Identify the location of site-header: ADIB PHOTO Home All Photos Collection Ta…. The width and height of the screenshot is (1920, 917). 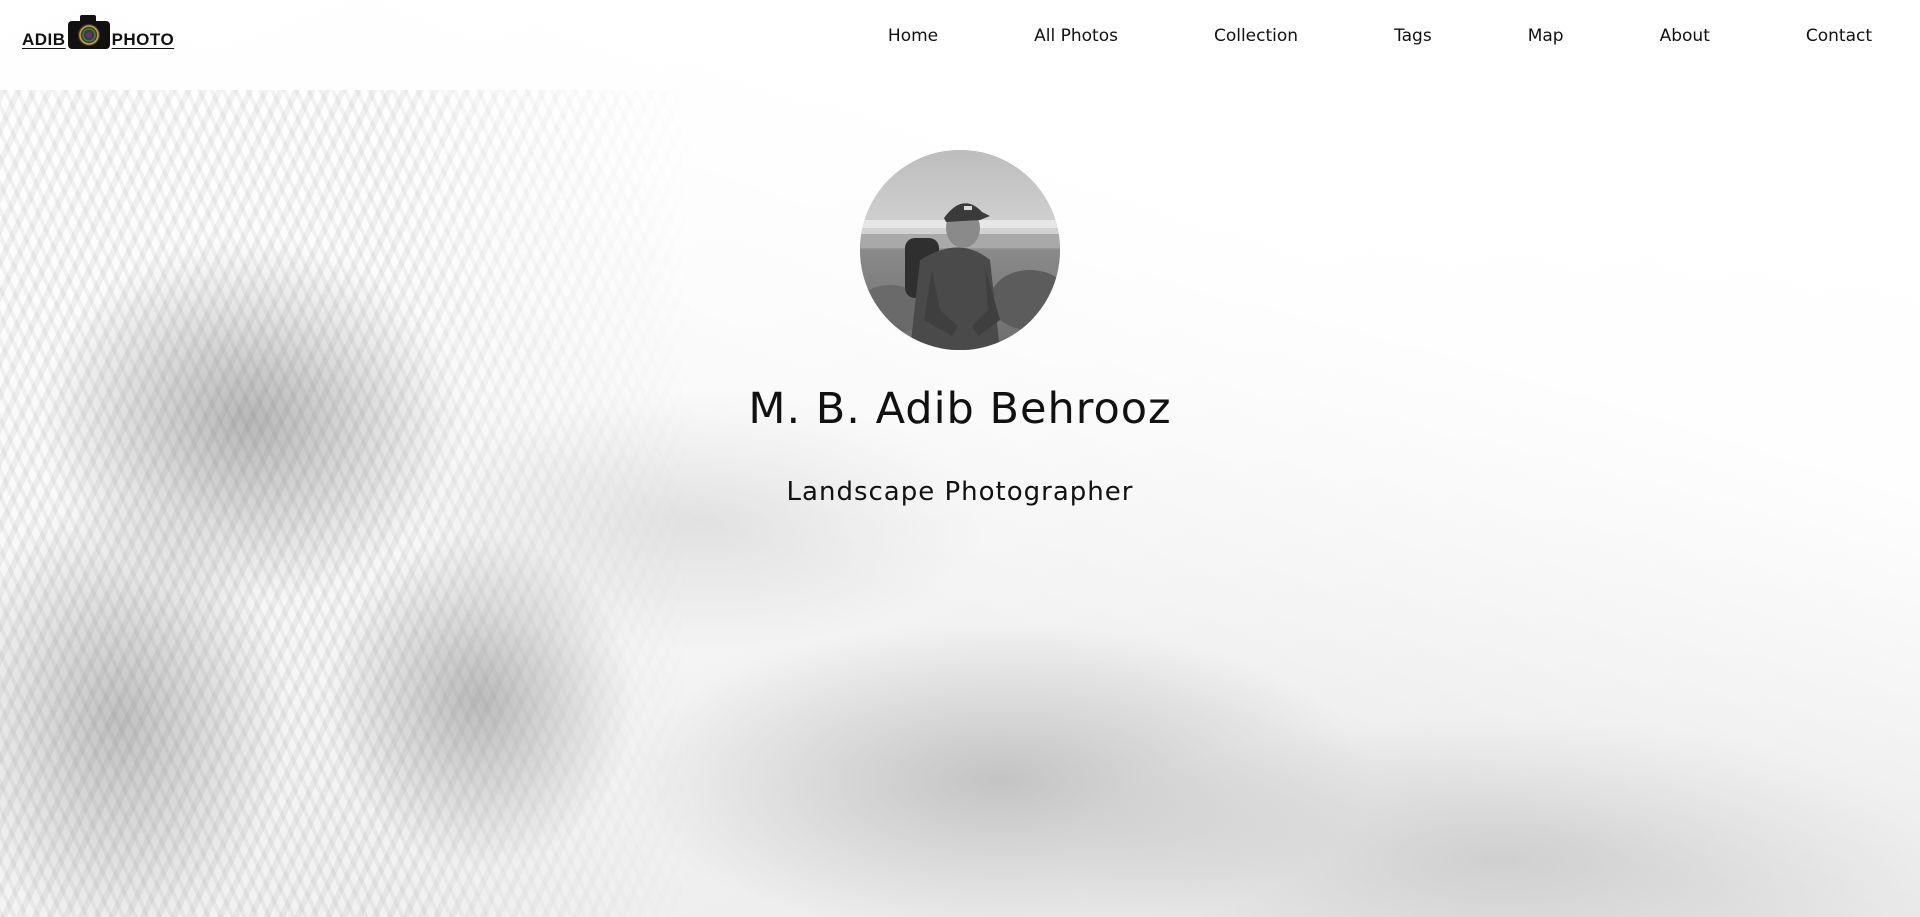
(960, 36).